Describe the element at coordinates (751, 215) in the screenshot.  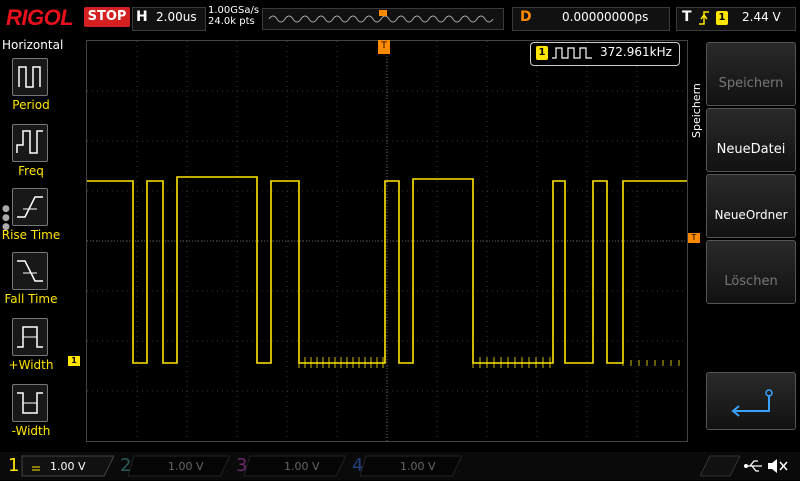
I see `neue-ordner-label: NeueOrdner` at that location.